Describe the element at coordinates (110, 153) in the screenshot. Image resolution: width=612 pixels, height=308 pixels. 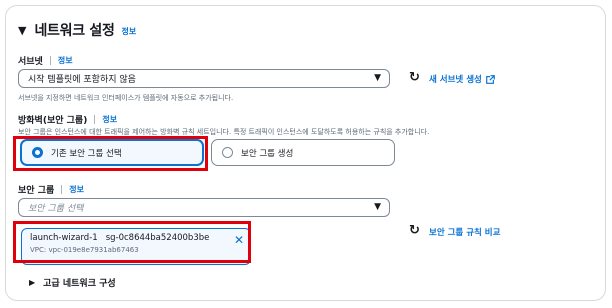
I see `highlight-box-existing-group` at that location.